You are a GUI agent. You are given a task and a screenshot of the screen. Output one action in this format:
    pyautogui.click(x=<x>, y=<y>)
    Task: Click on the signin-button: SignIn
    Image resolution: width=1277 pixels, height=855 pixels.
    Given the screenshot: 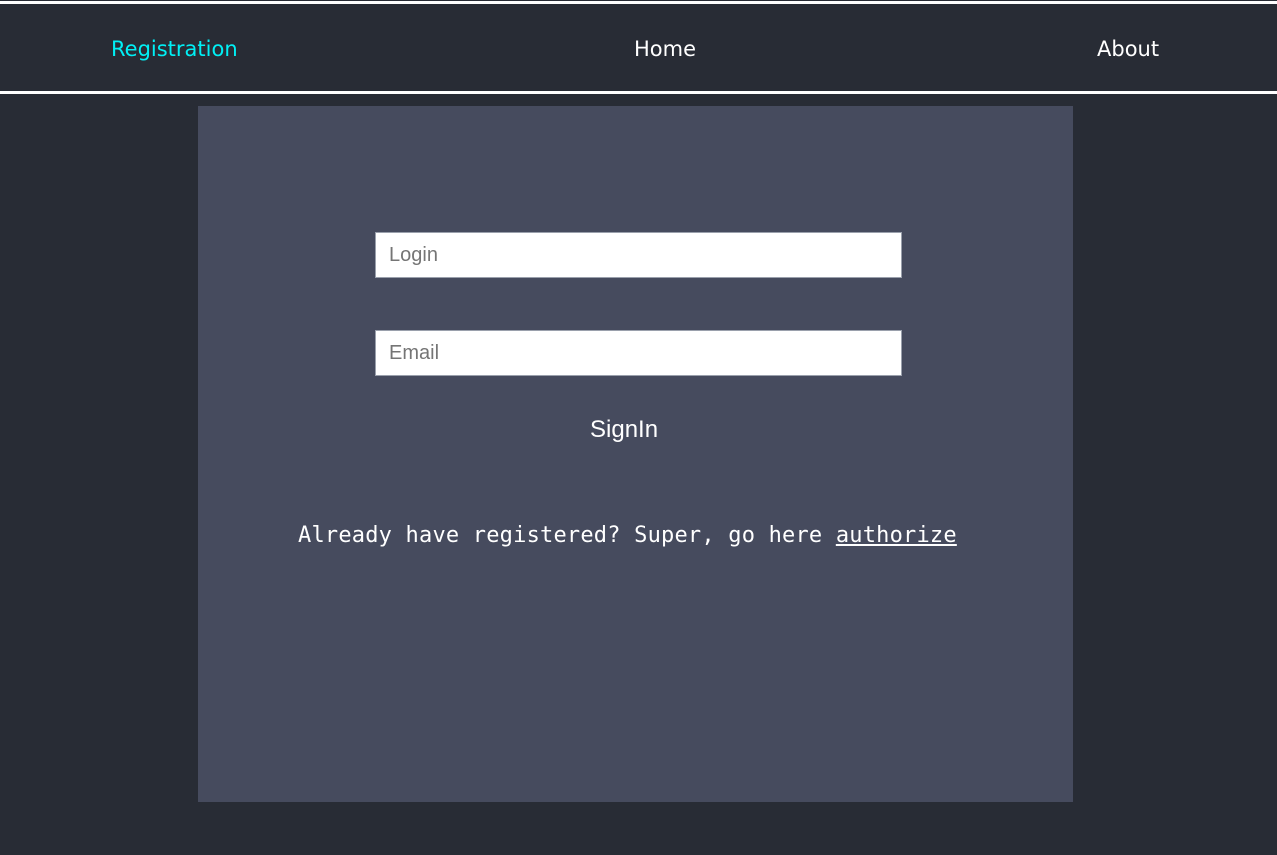 What is the action you would take?
    pyautogui.click(x=624, y=430)
    